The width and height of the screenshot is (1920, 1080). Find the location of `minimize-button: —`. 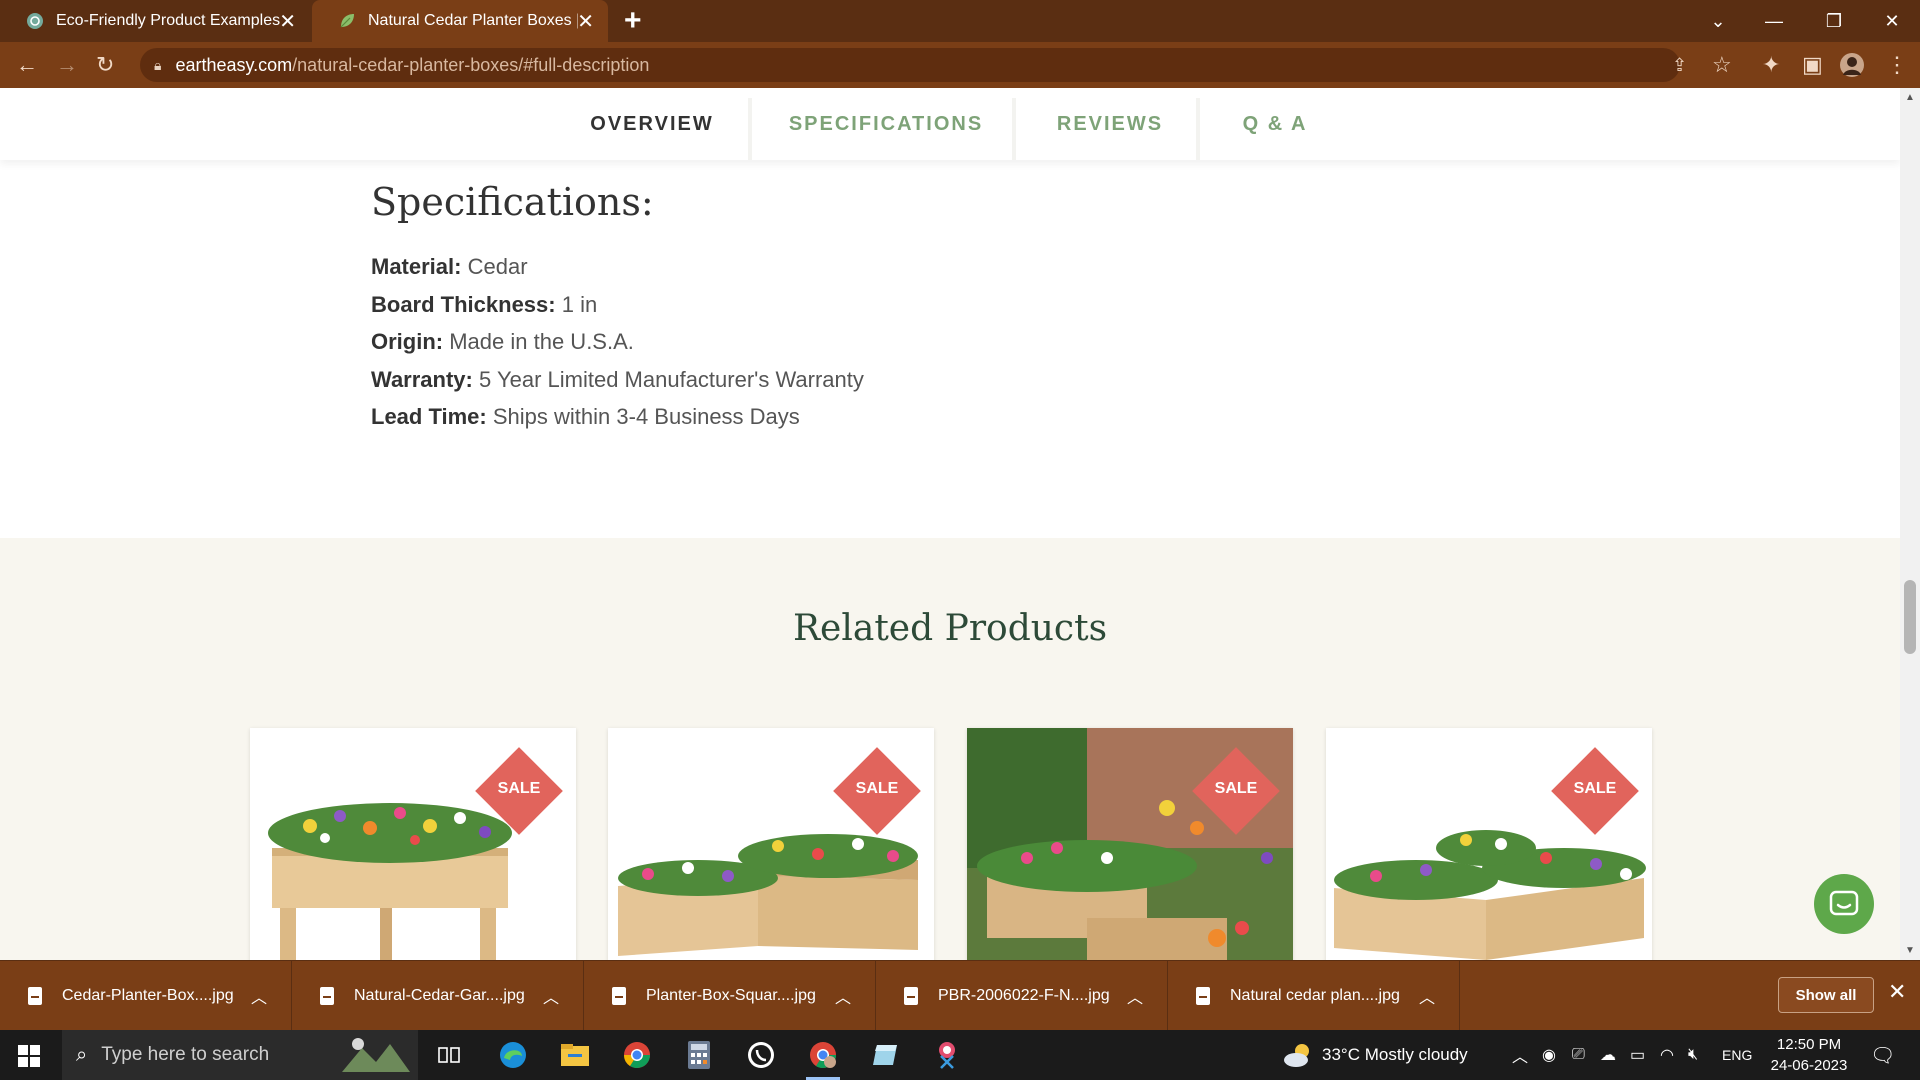

minimize-button: — is located at coordinates (1774, 21).